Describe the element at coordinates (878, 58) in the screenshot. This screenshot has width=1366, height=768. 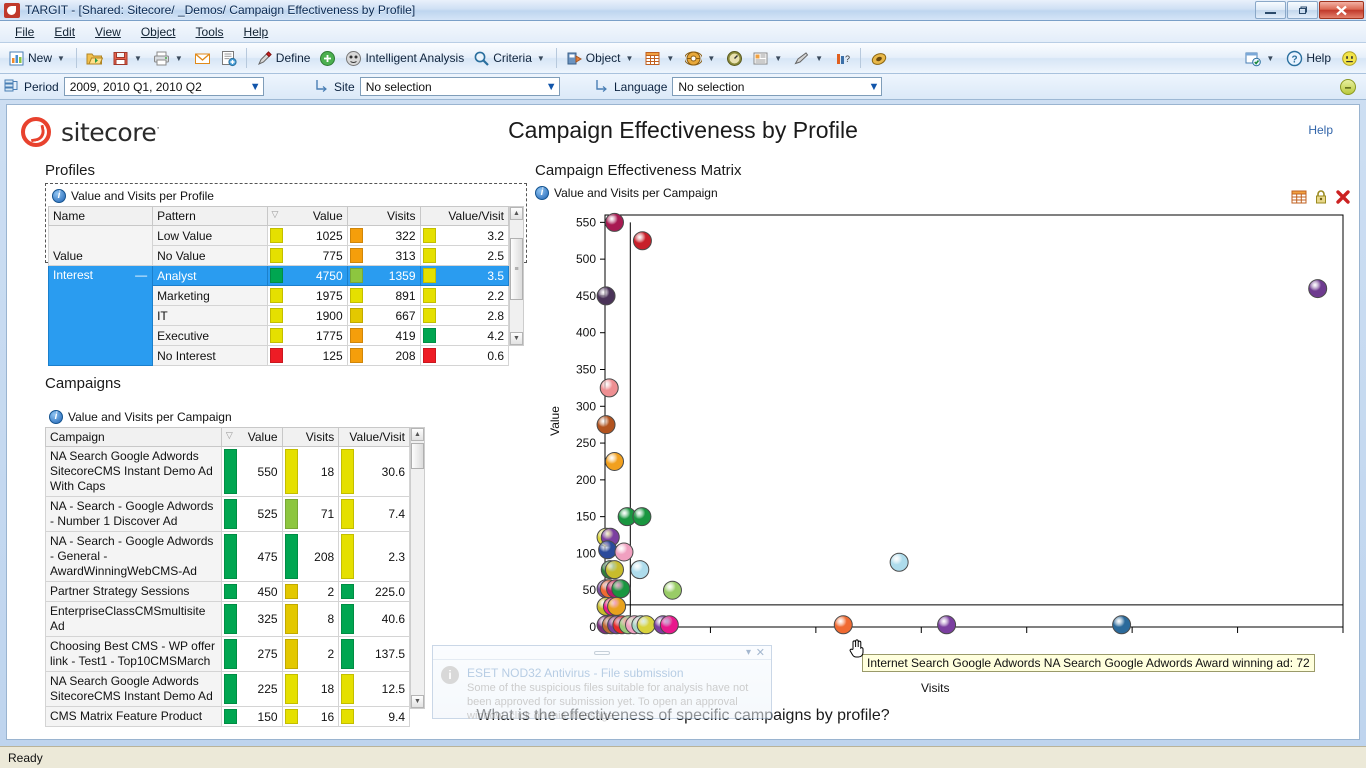
I see `agent-button` at that location.